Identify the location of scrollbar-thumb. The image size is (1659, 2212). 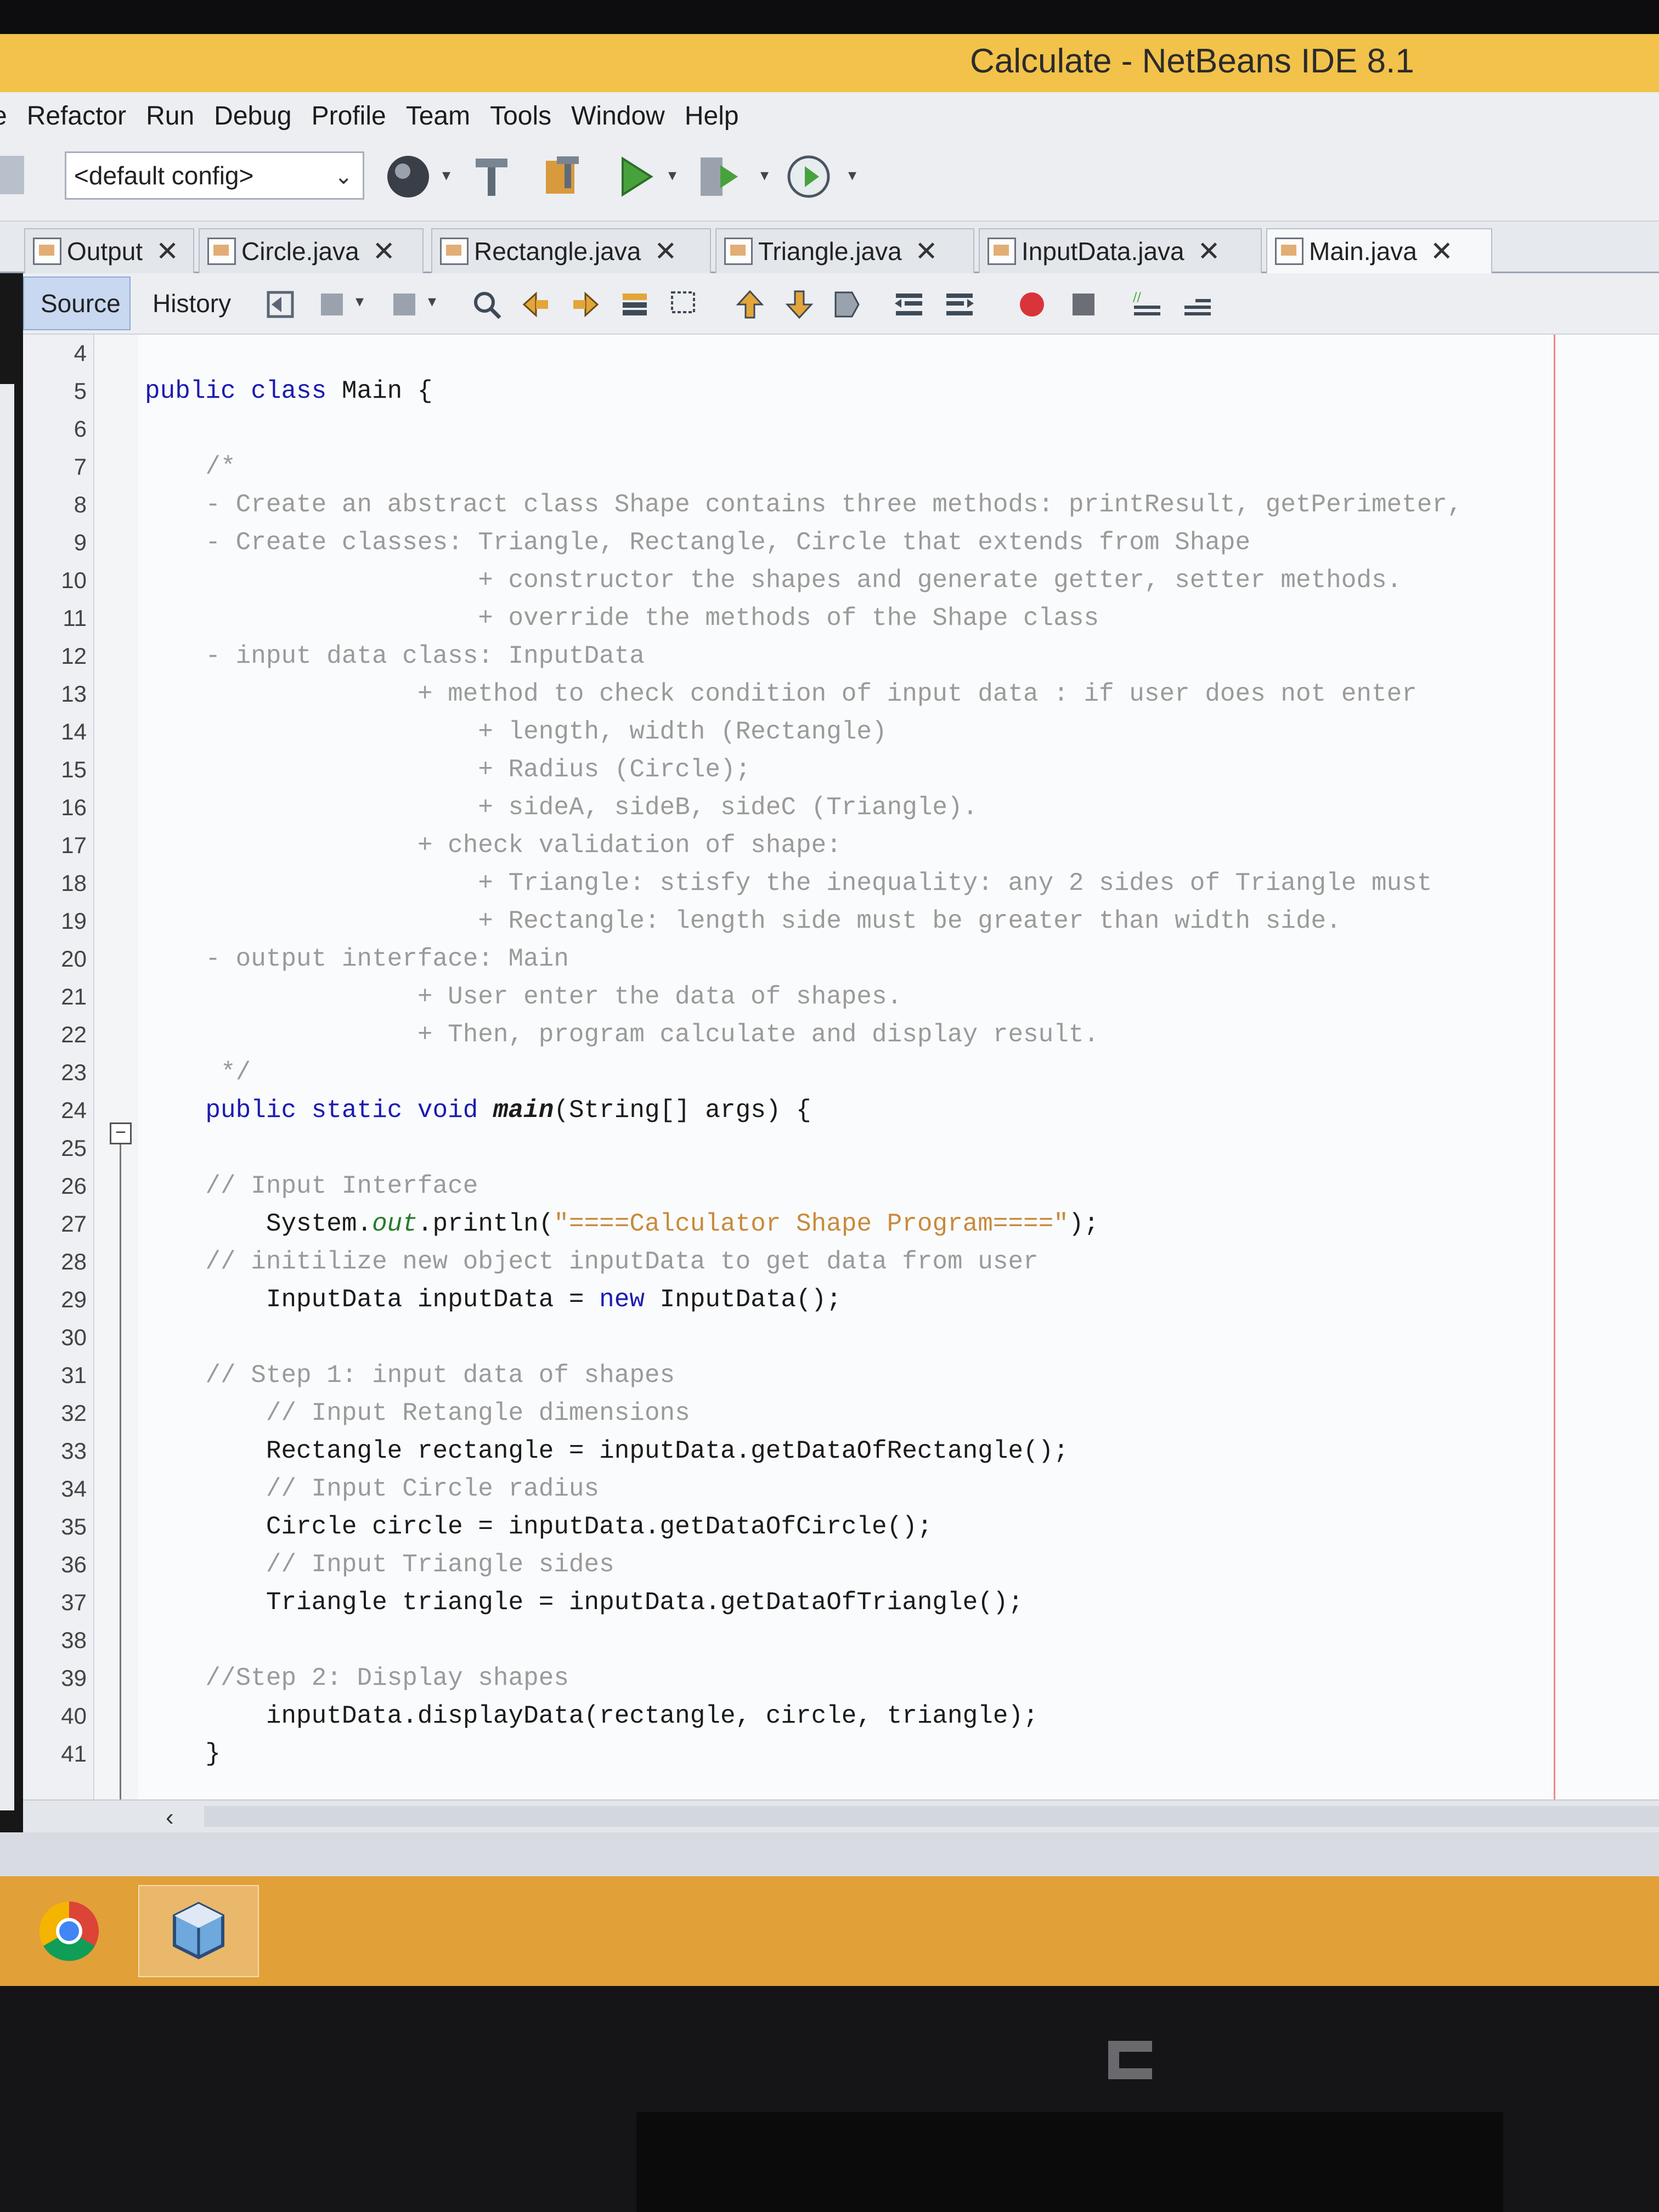
(931, 1816).